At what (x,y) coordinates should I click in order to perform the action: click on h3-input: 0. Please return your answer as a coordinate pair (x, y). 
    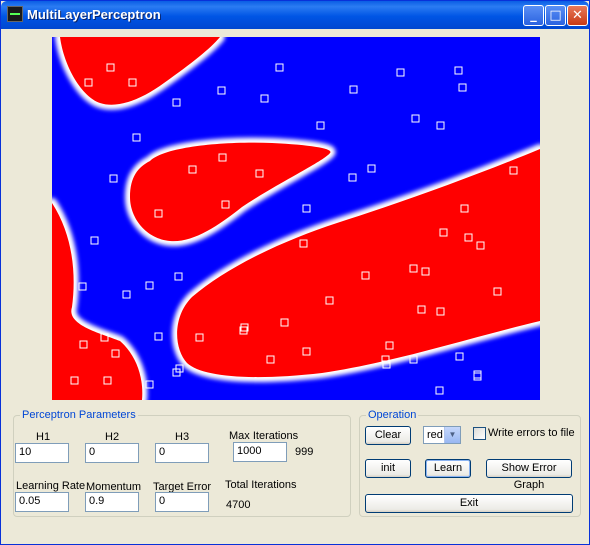
    Looking at the image, I should click on (182, 453).